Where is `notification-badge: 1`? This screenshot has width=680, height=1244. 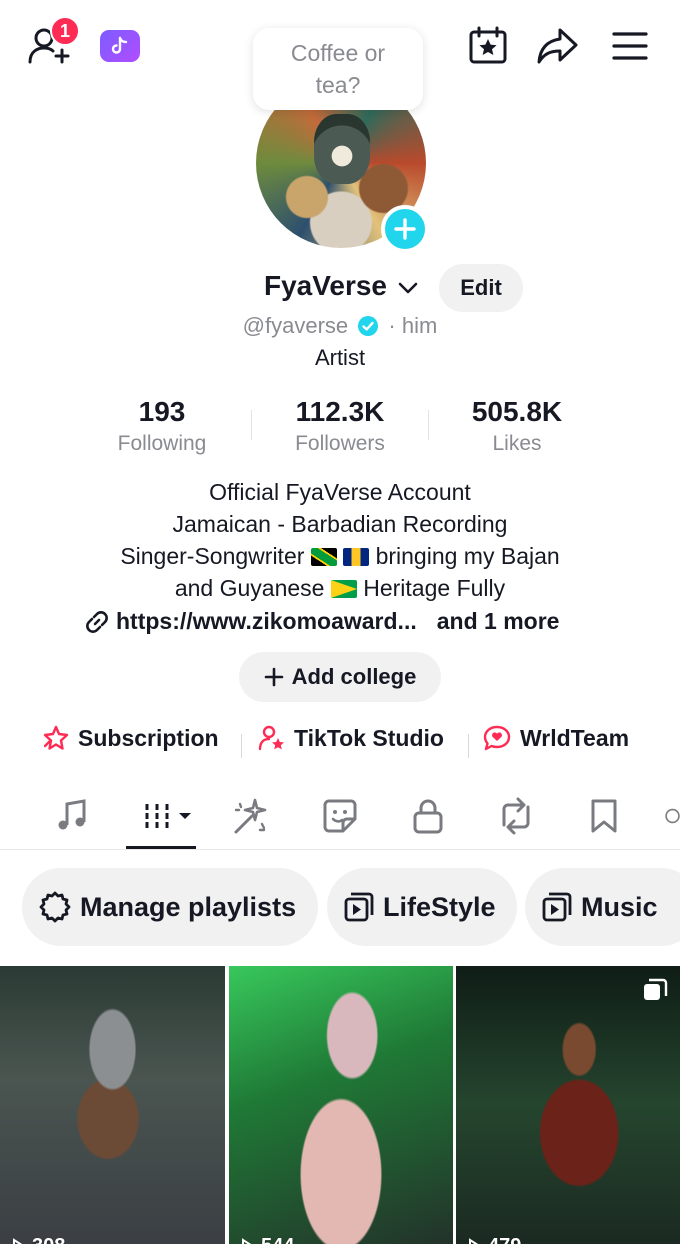 notification-badge: 1 is located at coordinates (65, 31).